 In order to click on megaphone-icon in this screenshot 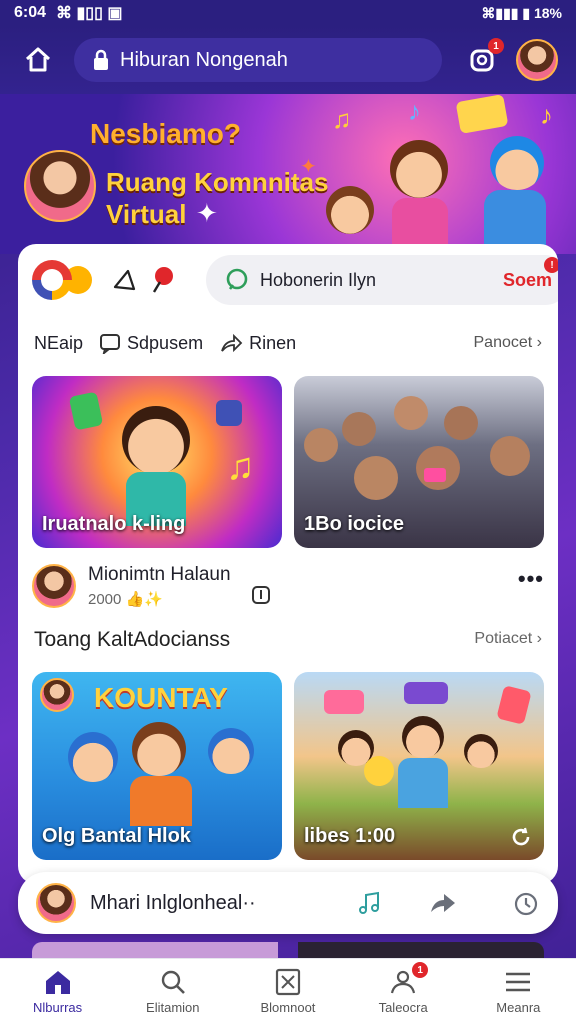, I will do `click(125, 280)`.